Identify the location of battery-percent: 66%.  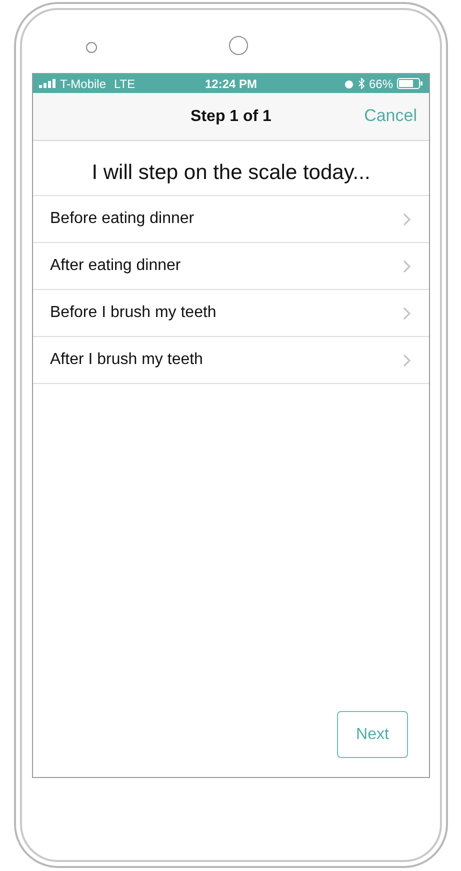
(380, 83).